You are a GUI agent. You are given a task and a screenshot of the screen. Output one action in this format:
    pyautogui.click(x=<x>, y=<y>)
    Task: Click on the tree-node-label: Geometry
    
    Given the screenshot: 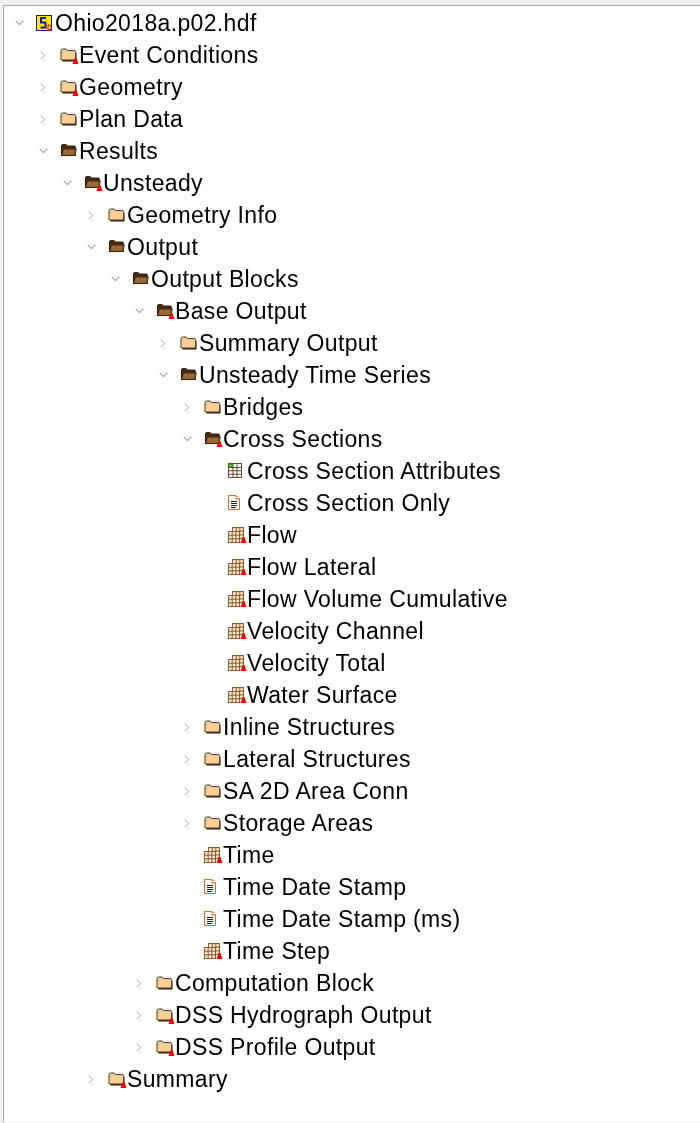 What is the action you would take?
    pyautogui.click(x=131, y=87)
    